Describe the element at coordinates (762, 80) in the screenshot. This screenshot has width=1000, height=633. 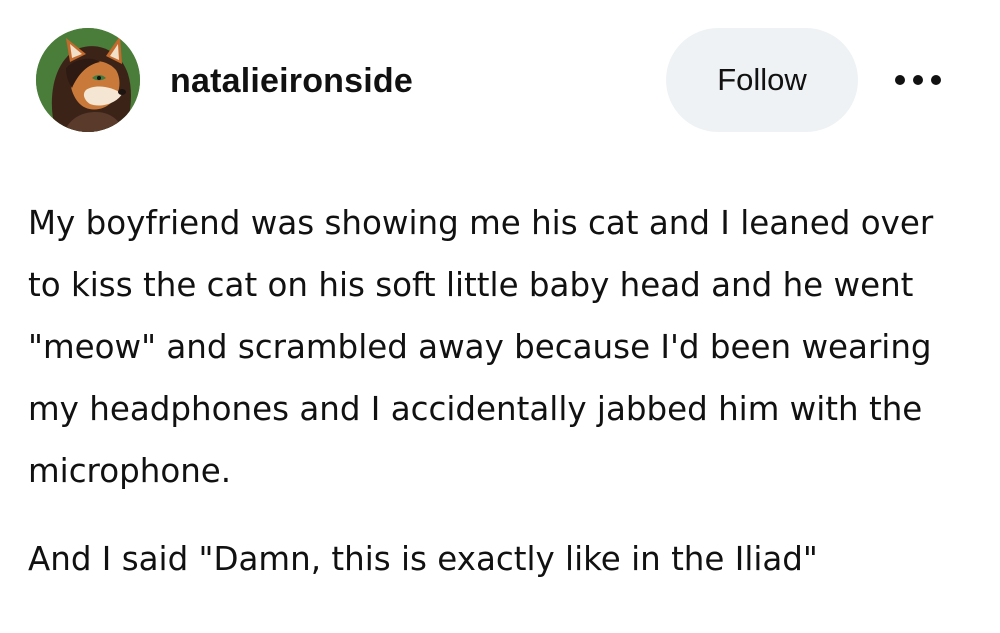
I see `follow-button: Follow` at that location.